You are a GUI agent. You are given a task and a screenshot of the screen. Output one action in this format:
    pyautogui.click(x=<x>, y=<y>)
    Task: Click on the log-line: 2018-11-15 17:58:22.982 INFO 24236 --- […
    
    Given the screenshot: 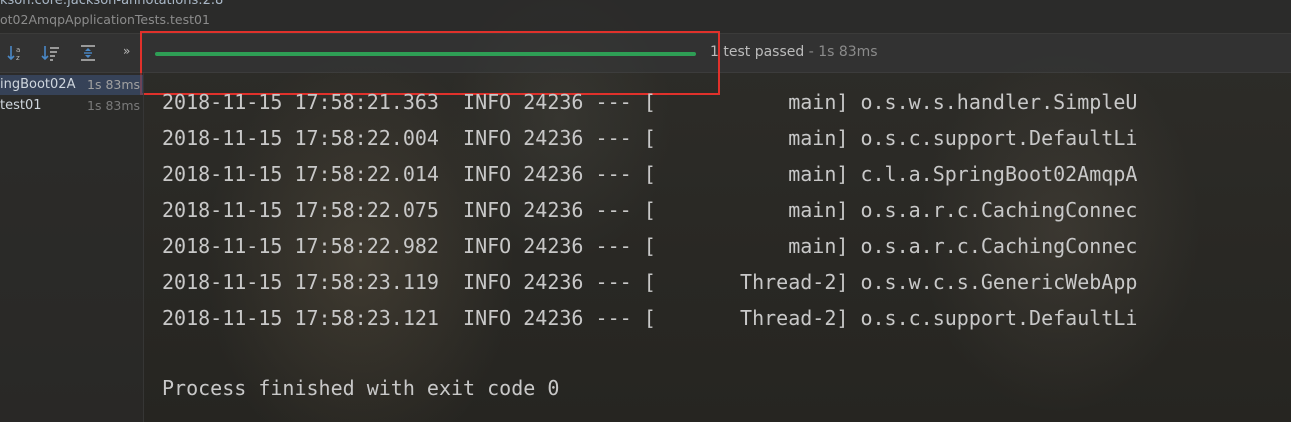 What is the action you would take?
    pyautogui.click(x=649, y=246)
    